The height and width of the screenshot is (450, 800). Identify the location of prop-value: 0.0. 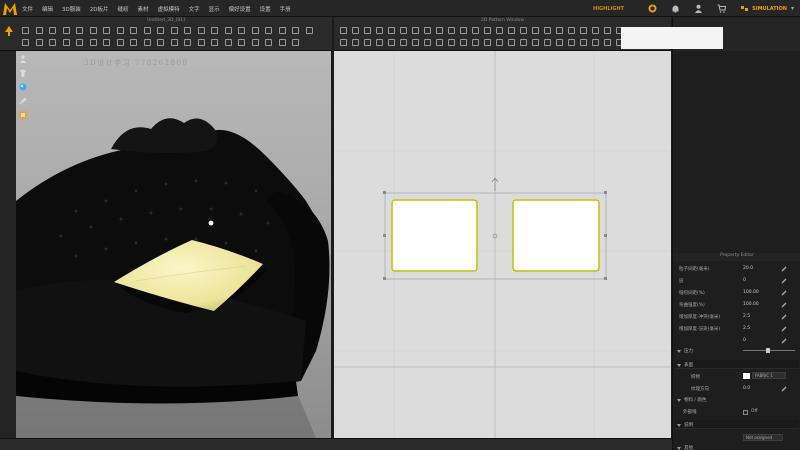
(758, 388).